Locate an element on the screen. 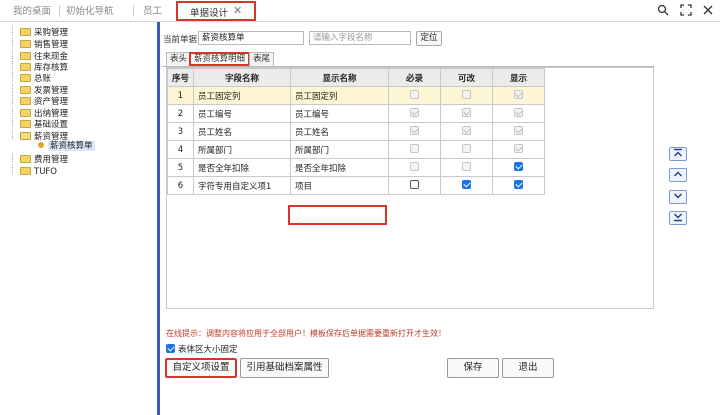  close-tab-icon: ✕ is located at coordinates (237, 10).